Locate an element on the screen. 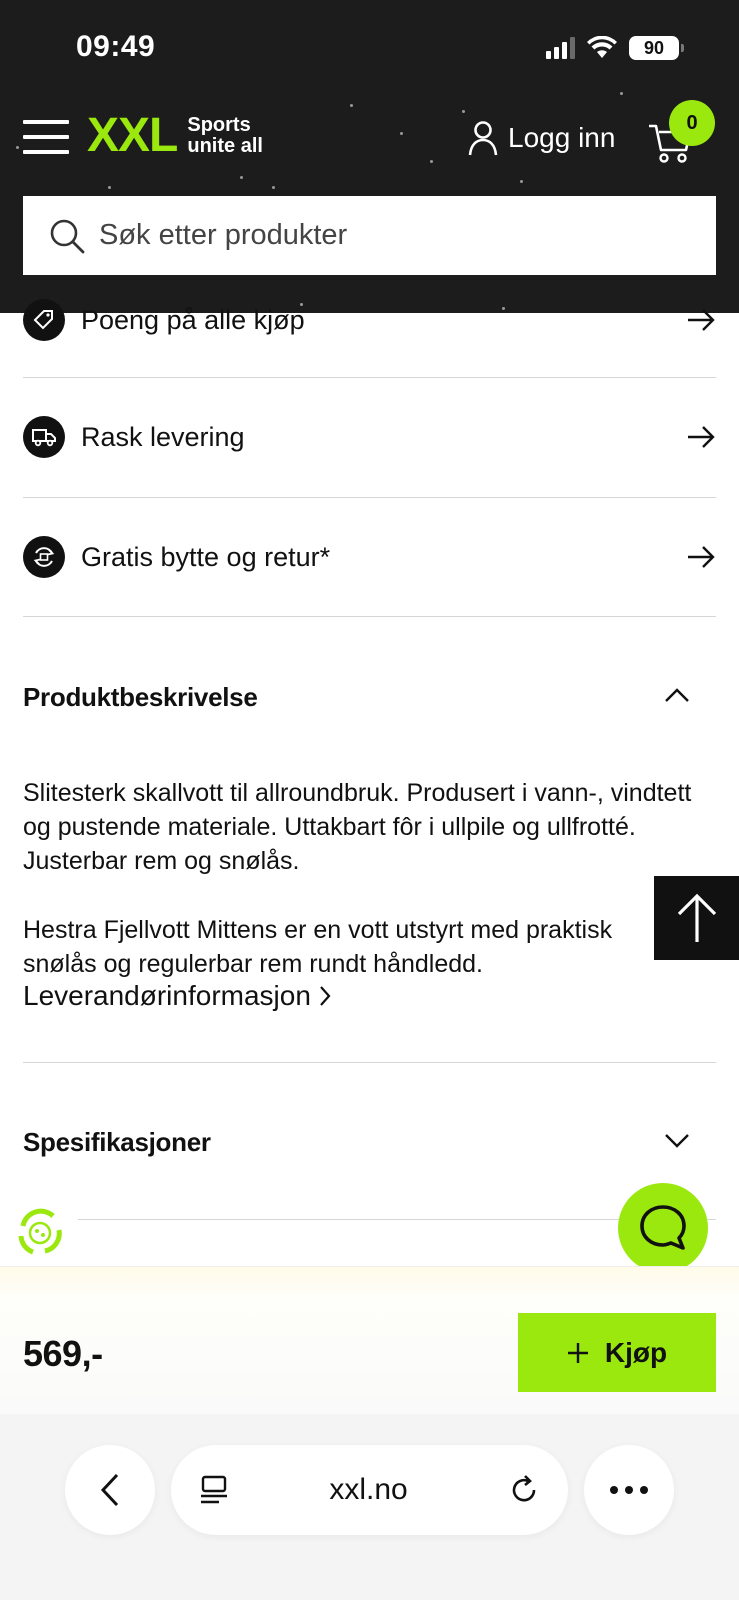 The image size is (739, 1600). arrow-up-icon is located at coordinates (696, 917).